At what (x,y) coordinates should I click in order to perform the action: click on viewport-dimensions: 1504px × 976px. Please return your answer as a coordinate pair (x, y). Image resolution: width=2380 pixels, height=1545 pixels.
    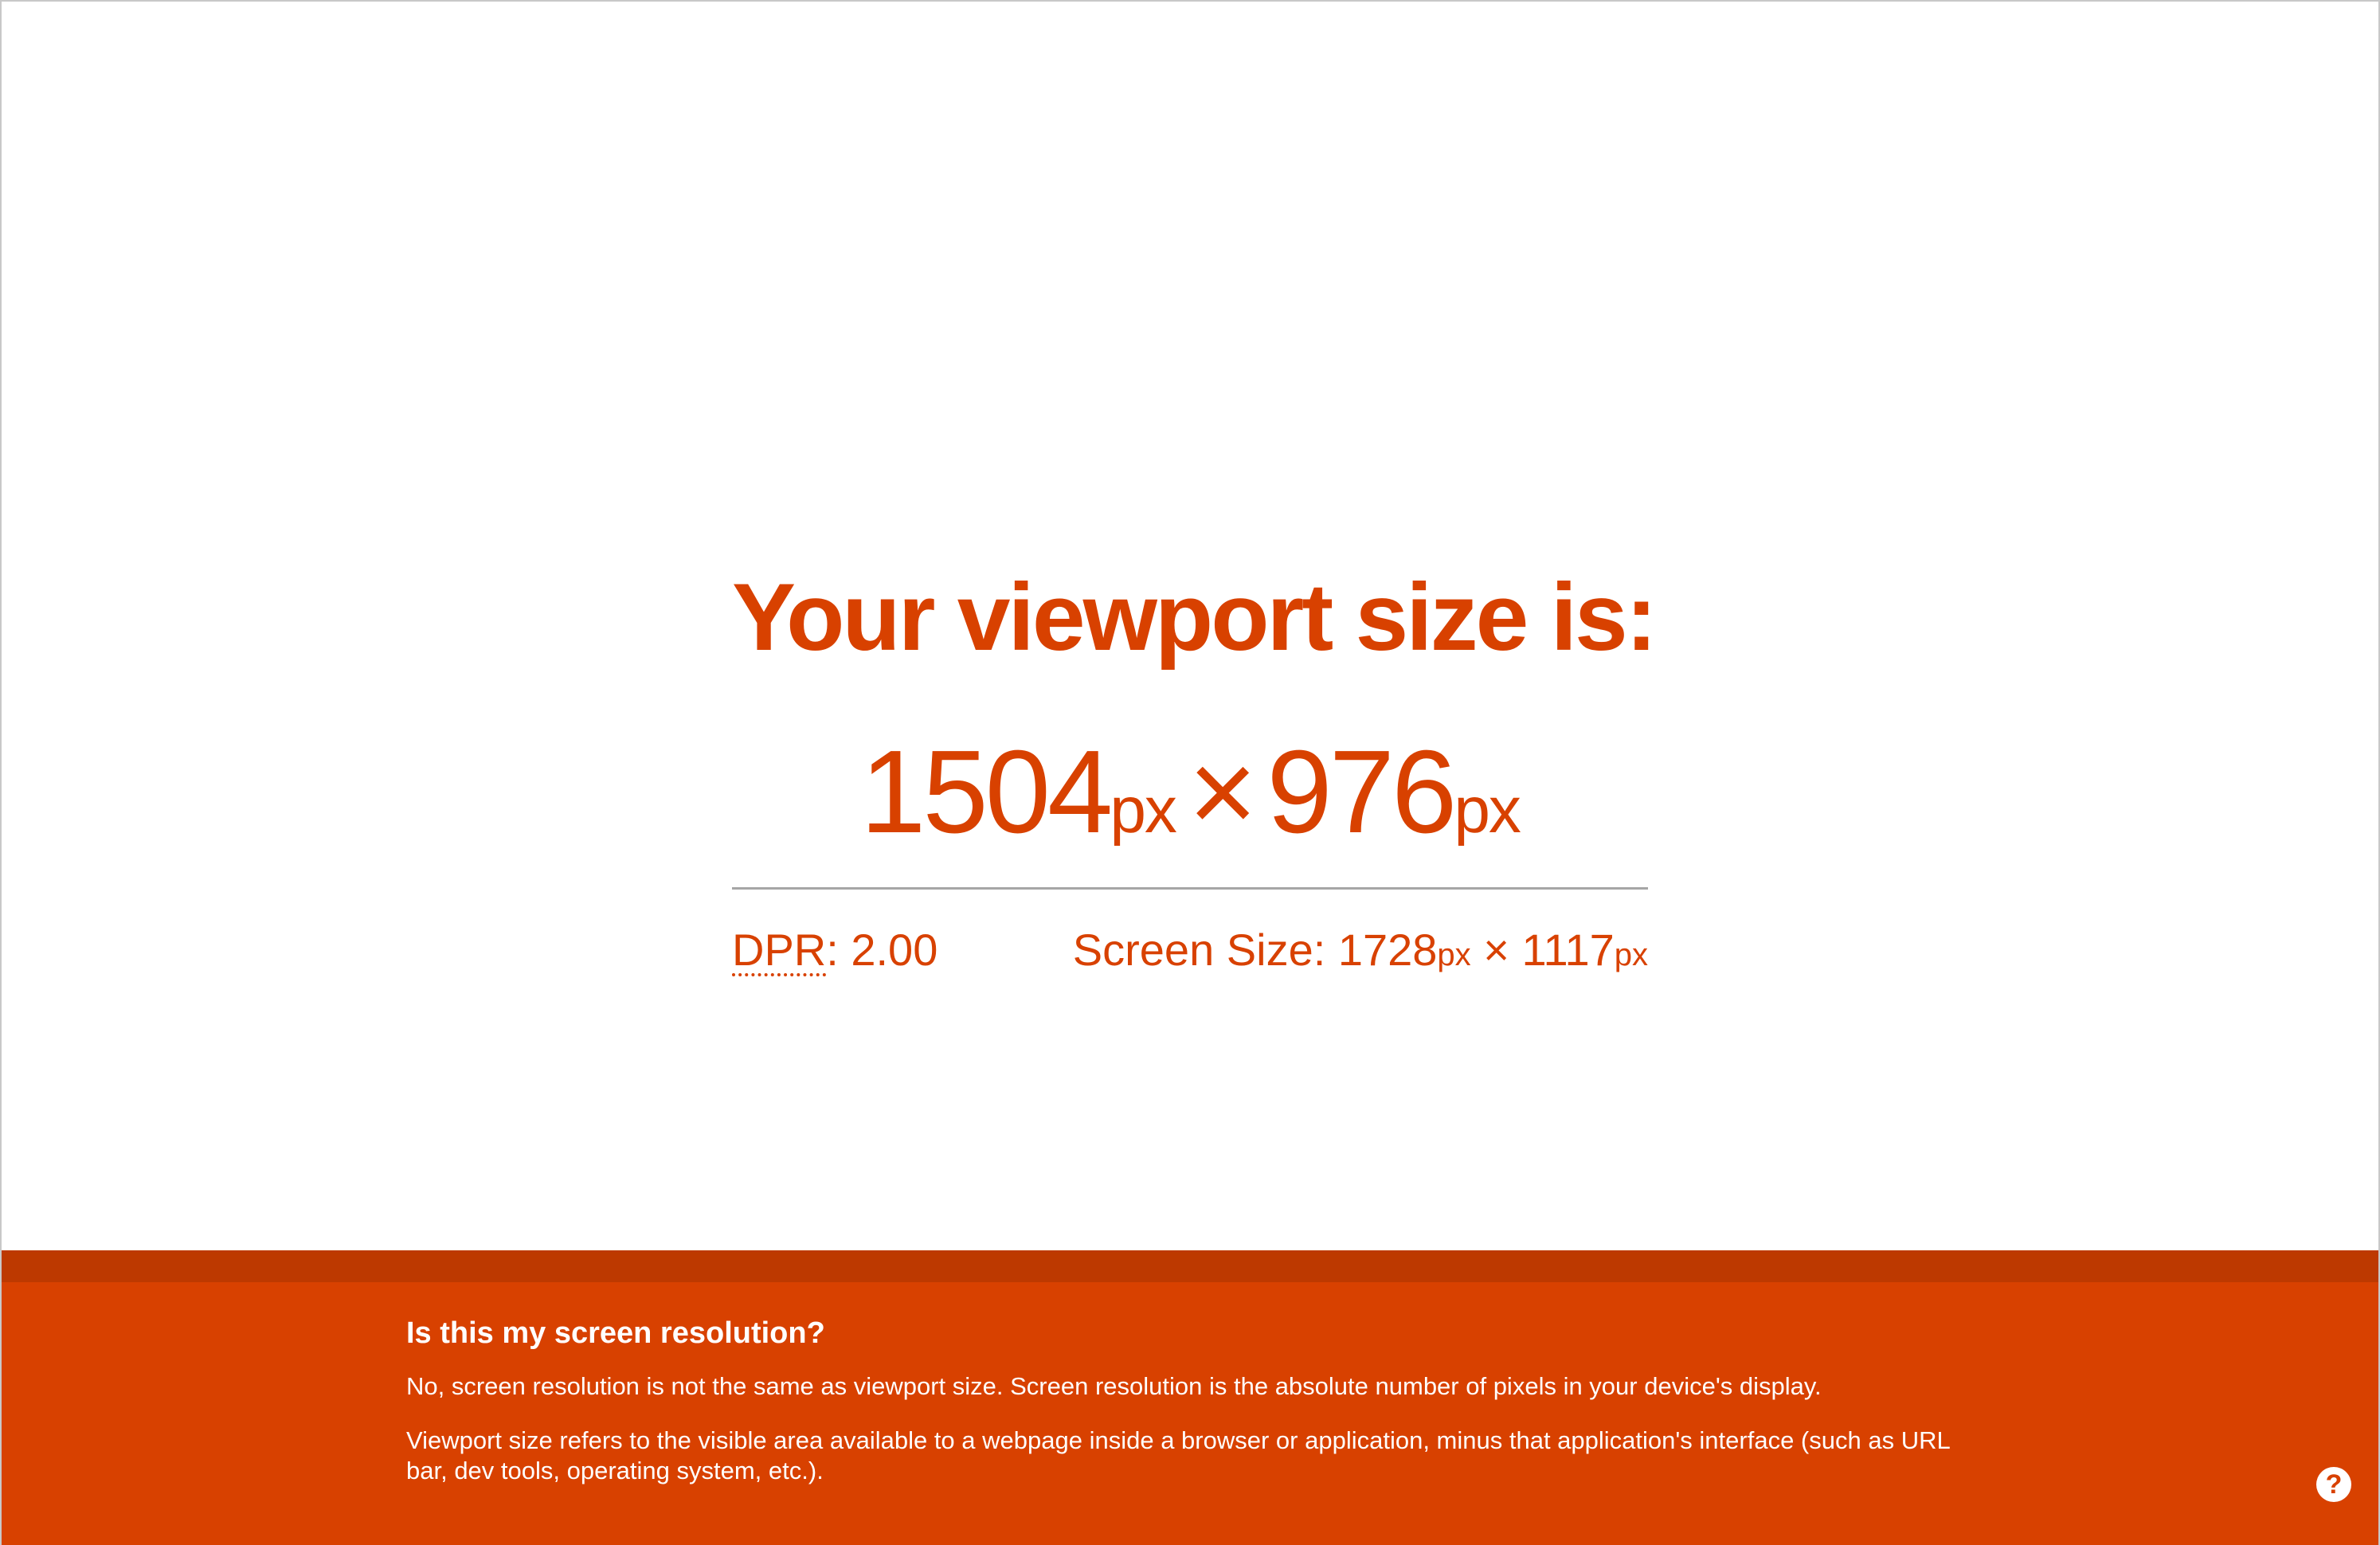
    Looking at the image, I should click on (1190, 792).